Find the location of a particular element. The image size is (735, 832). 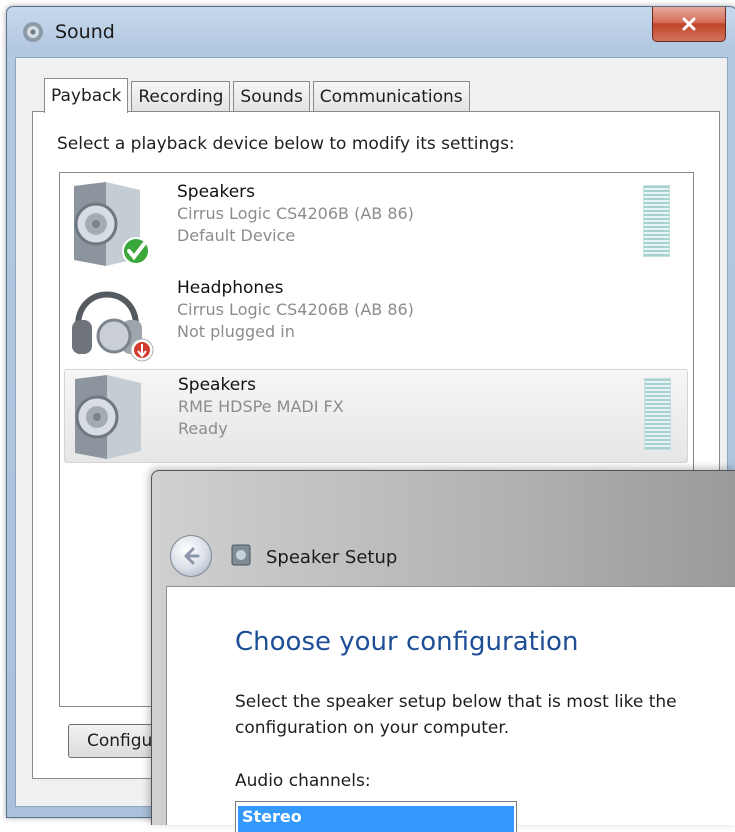

tab-strip: Payback Recording Sounds Communications is located at coordinates (258, 95).